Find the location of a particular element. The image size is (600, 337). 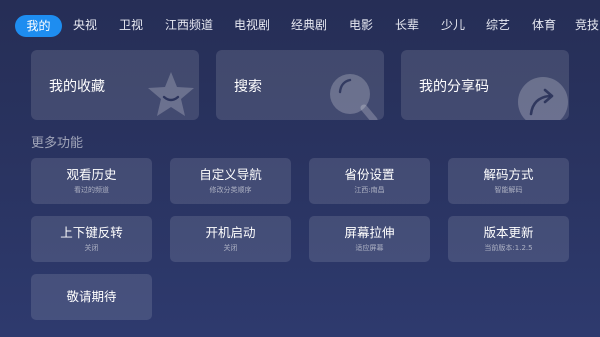

key-reverse-card: 上下键反转 关闭 is located at coordinates (91, 239).